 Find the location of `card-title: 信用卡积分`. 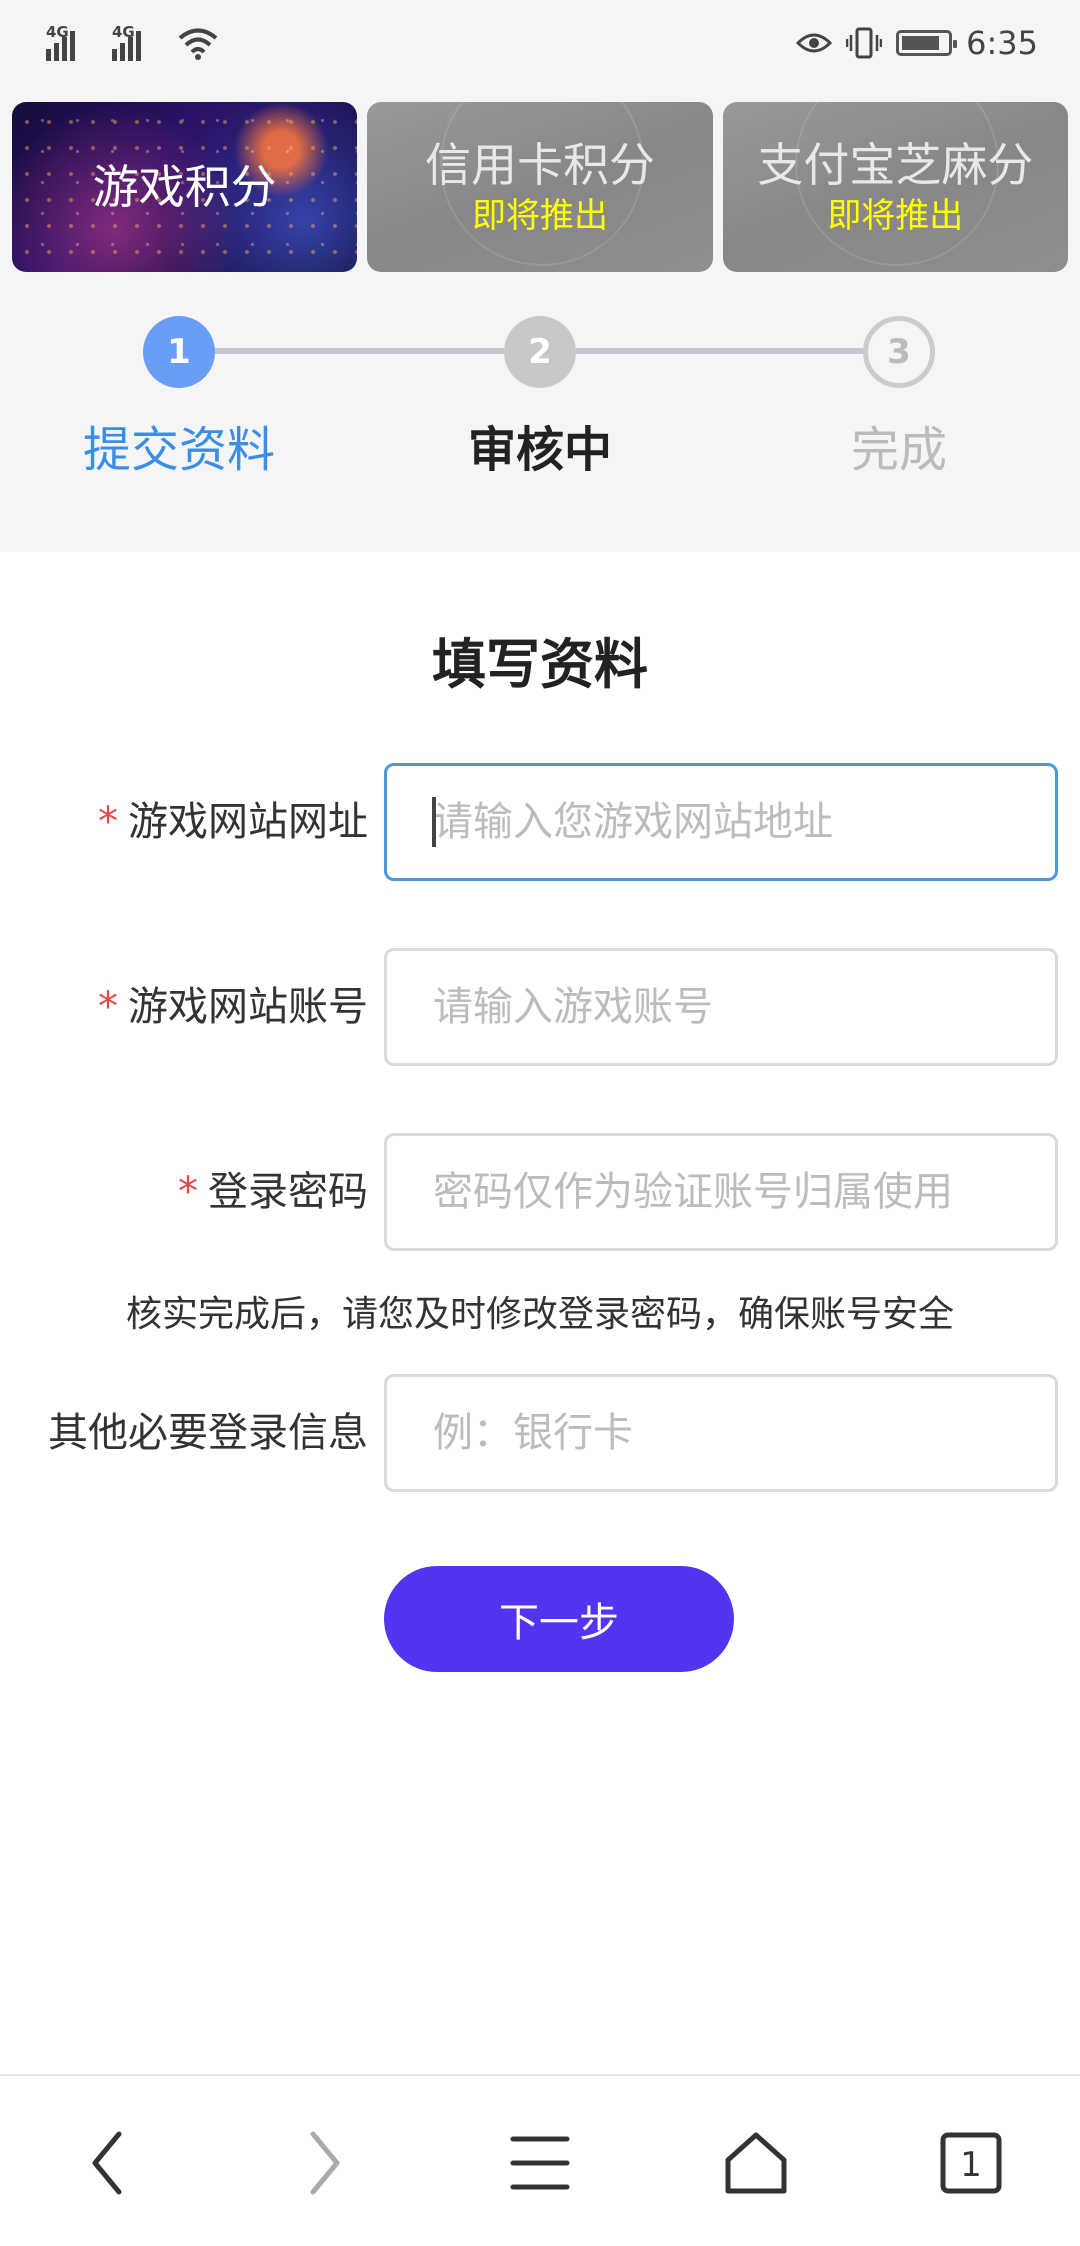

card-title: 信用卡积分 is located at coordinates (539, 165).